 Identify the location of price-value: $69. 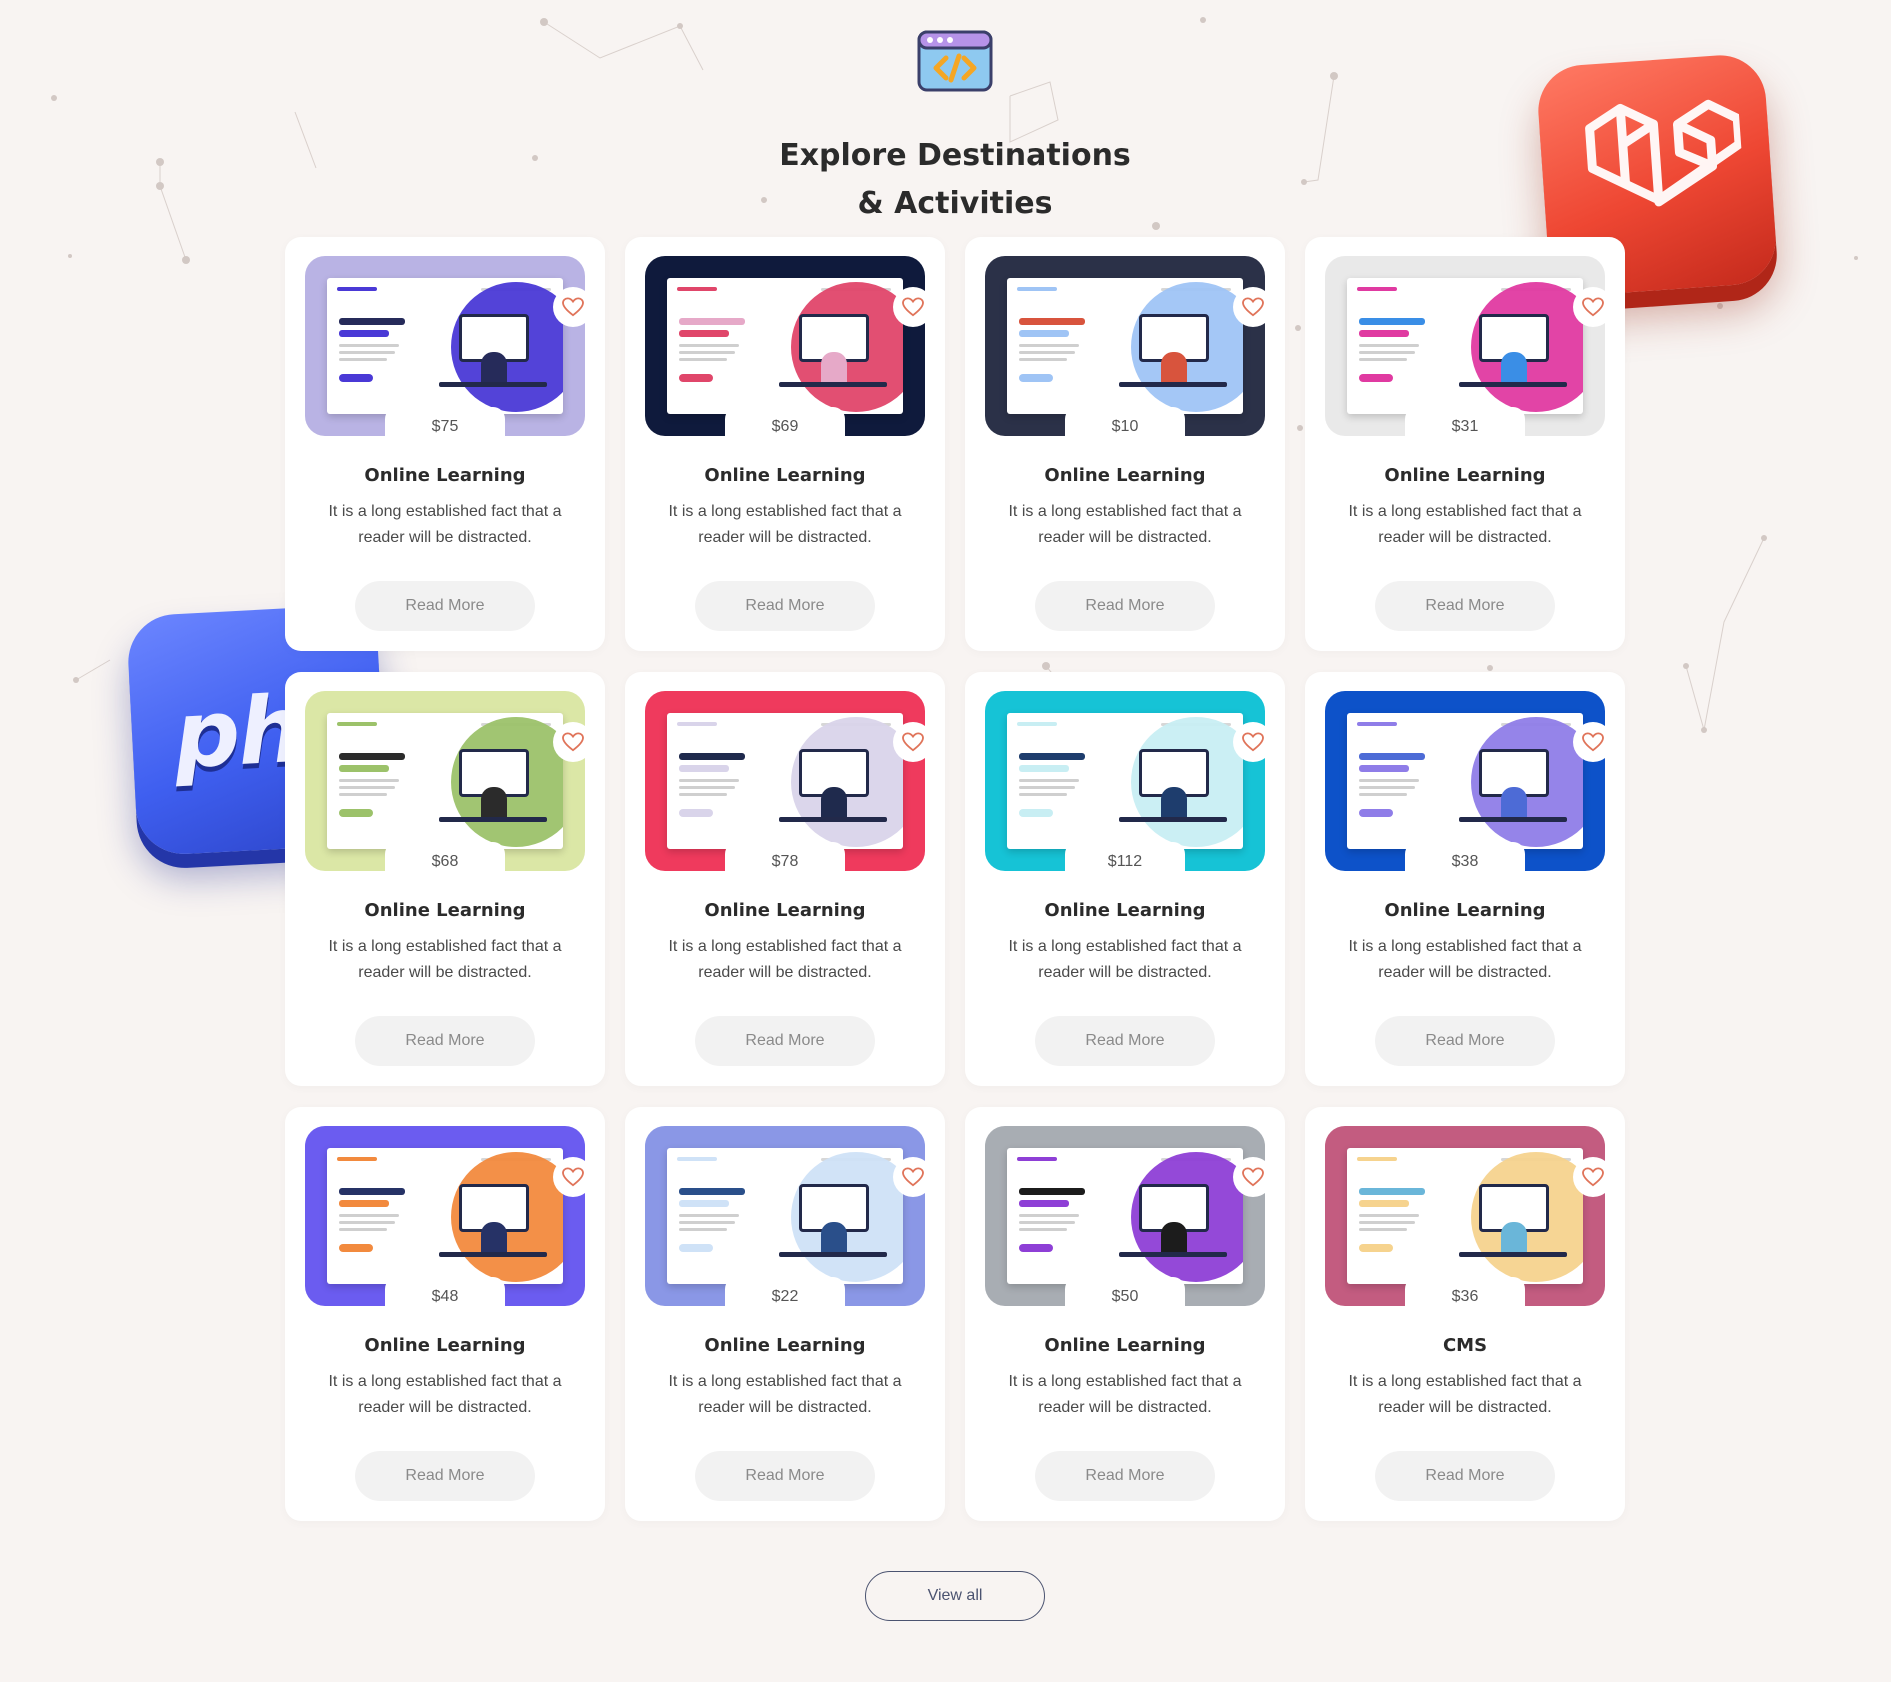
(785, 426).